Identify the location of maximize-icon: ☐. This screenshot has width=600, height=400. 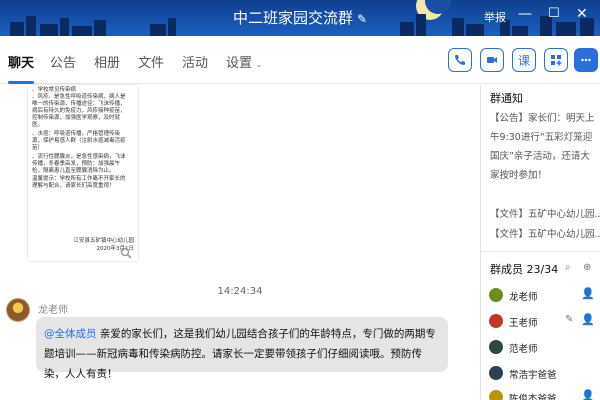
(554, 13).